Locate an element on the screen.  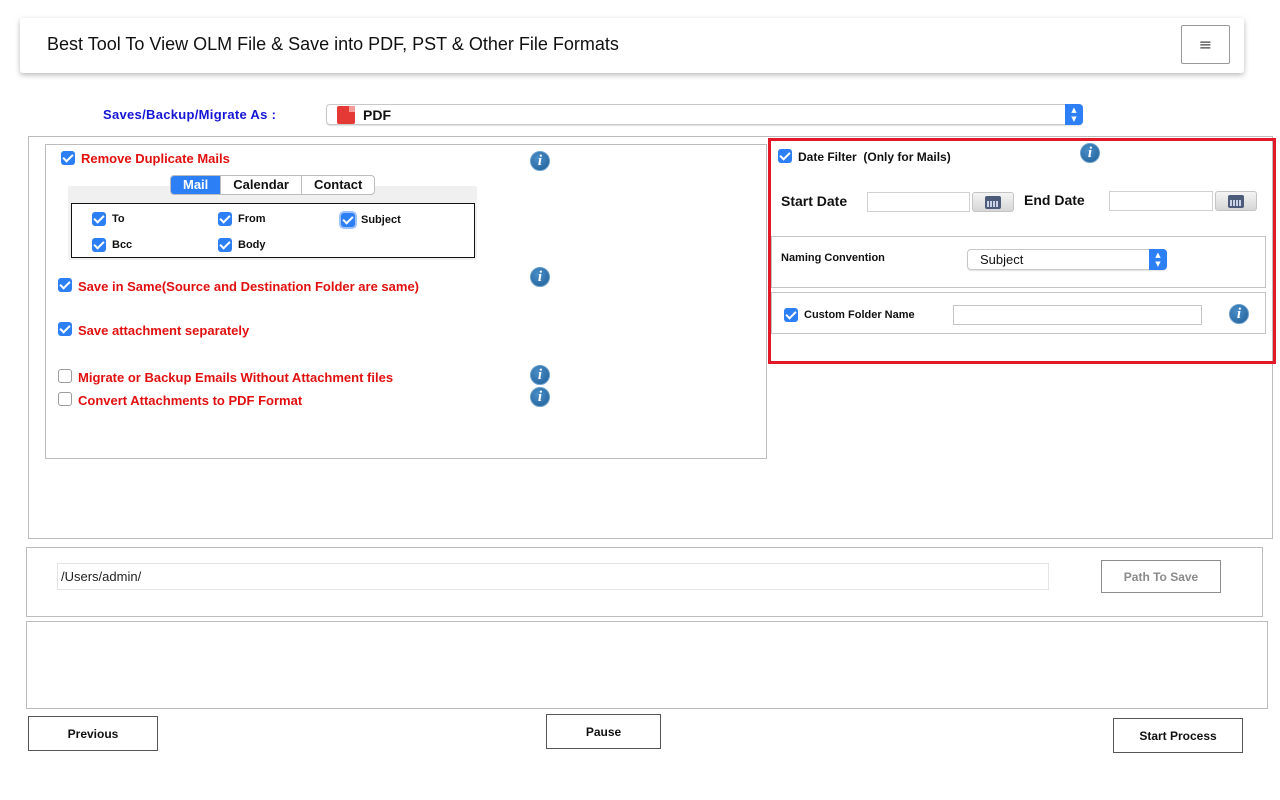
end-date-picker-button is located at coordinates (1236, 201).